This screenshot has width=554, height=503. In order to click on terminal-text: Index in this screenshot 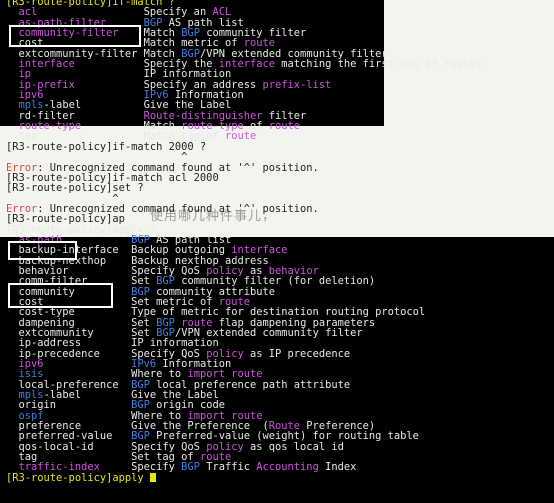, I will do `click(337, 467)`.